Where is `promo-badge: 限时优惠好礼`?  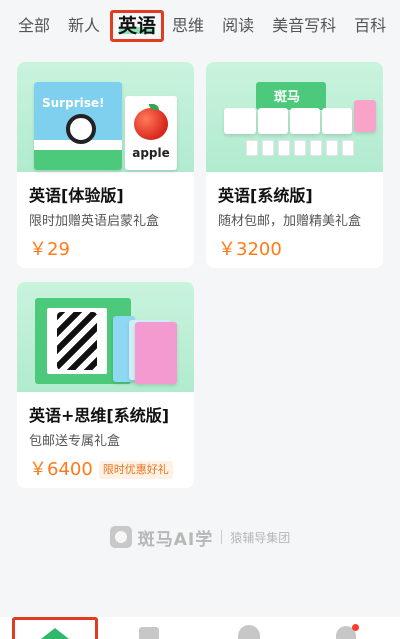 promo-badge: 限时优惠好礼 is located at coordinates (135, 470).